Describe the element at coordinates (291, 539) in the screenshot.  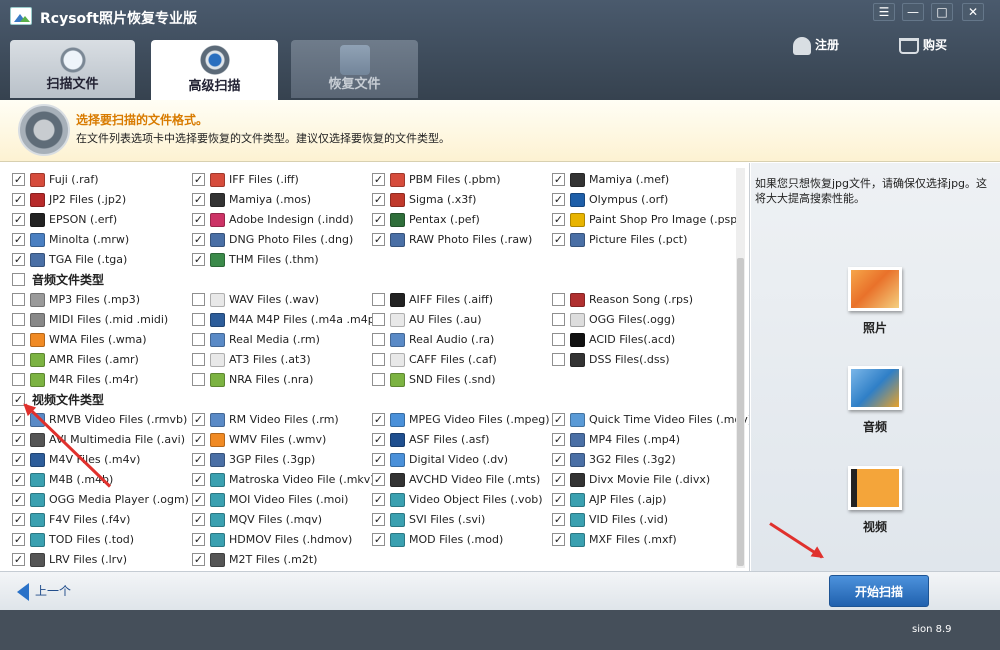
I see `file-type-label: HDMOV Files (.hdmov)` at that location.